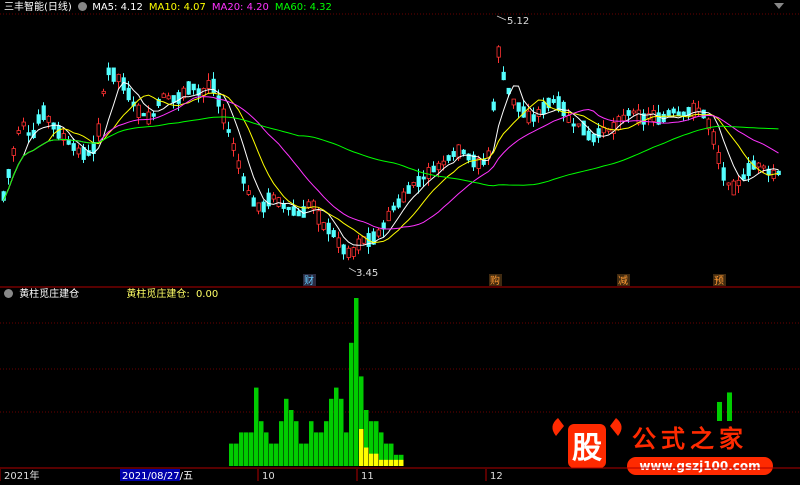 The height and width of the screenshot is (485, 800). What do you see at coordinates (177, 7) in the screenshot?
I see `ma-legend-ma10: MA10: 4.07` at bounding box center [177, 7].